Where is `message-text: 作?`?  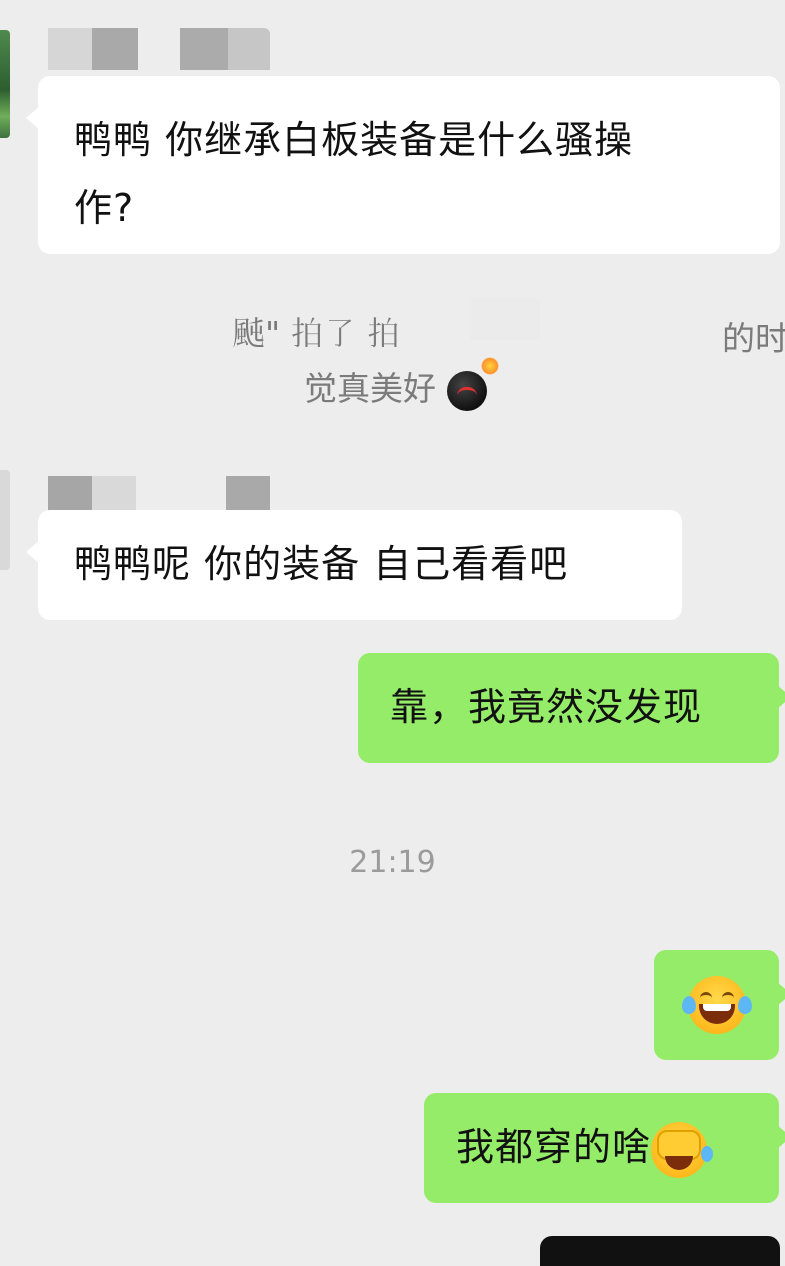 message-text: 作? is located at coordinates (104, 208).